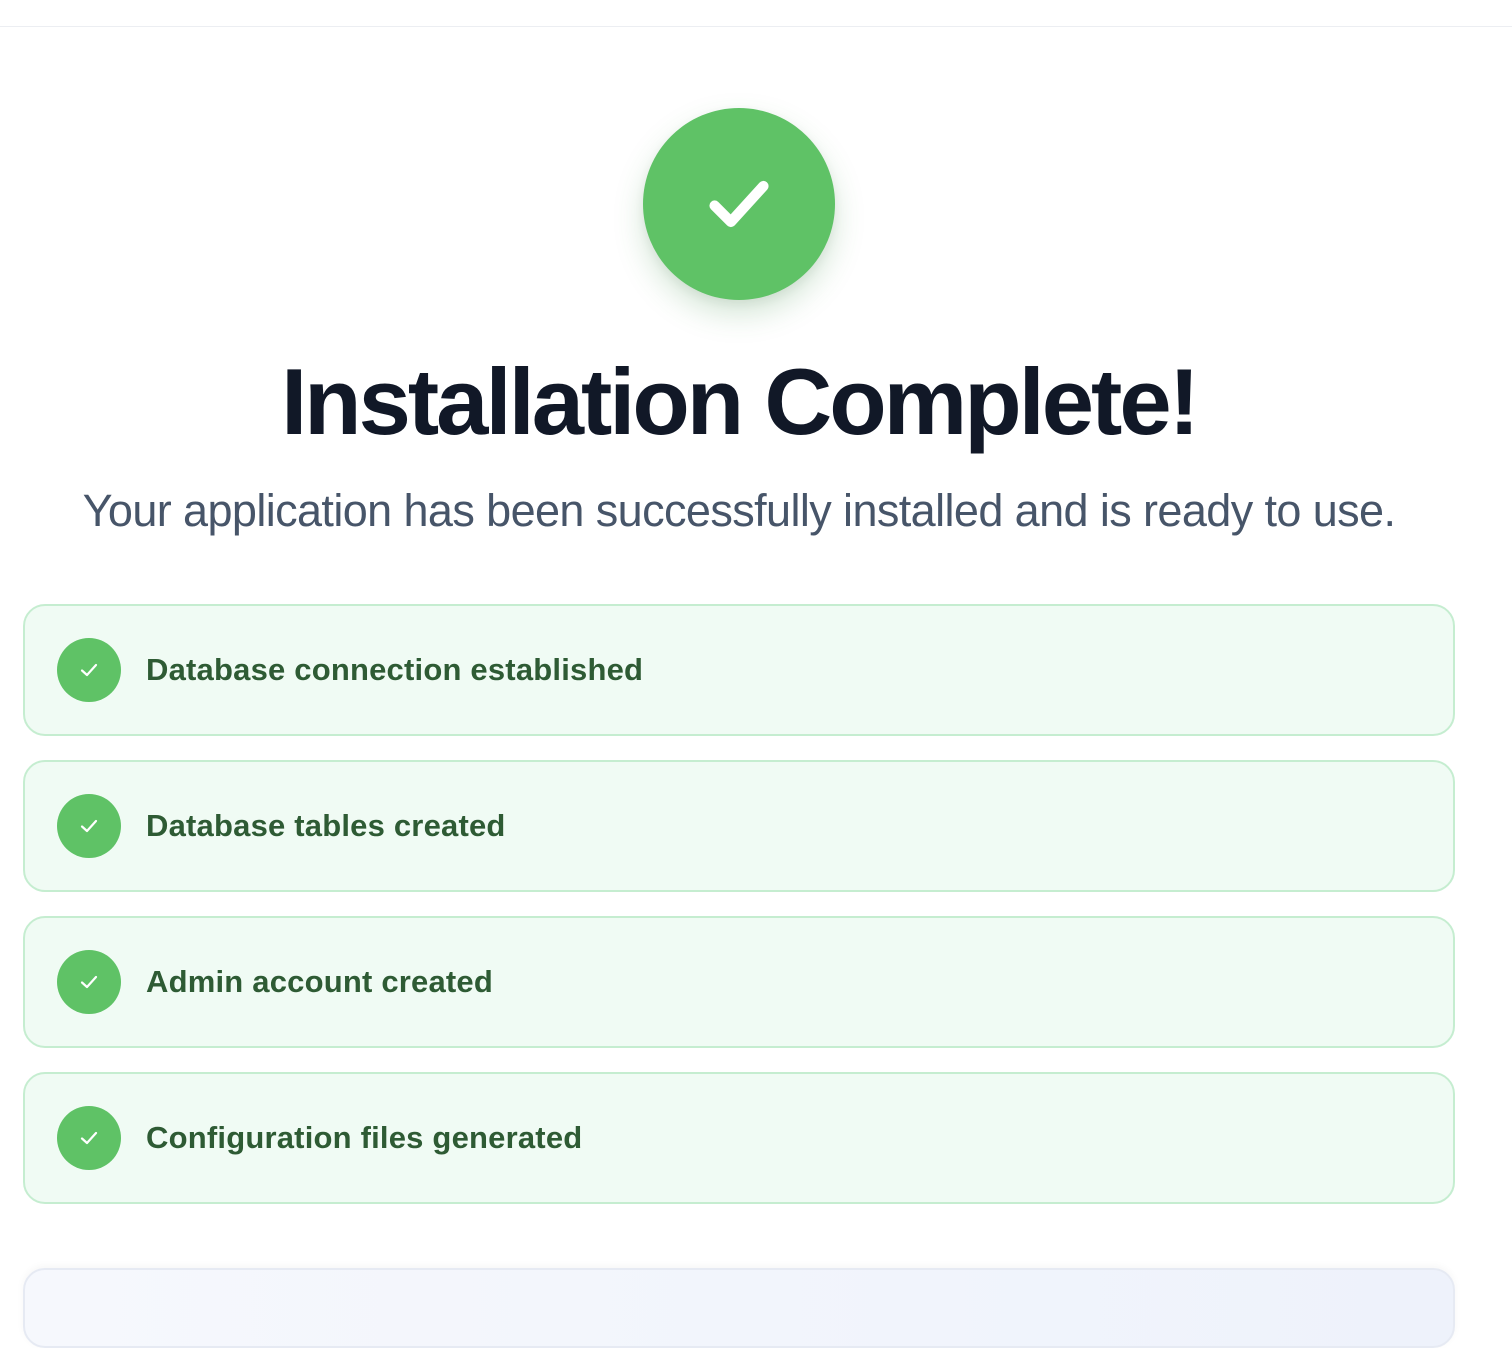 Image resolution: width=1512 pixels, height=1348 pixels. Describe the element at coordinates (739, 670) in the screenshot. I see `step-item-database-connection: Database connection established` at that location.